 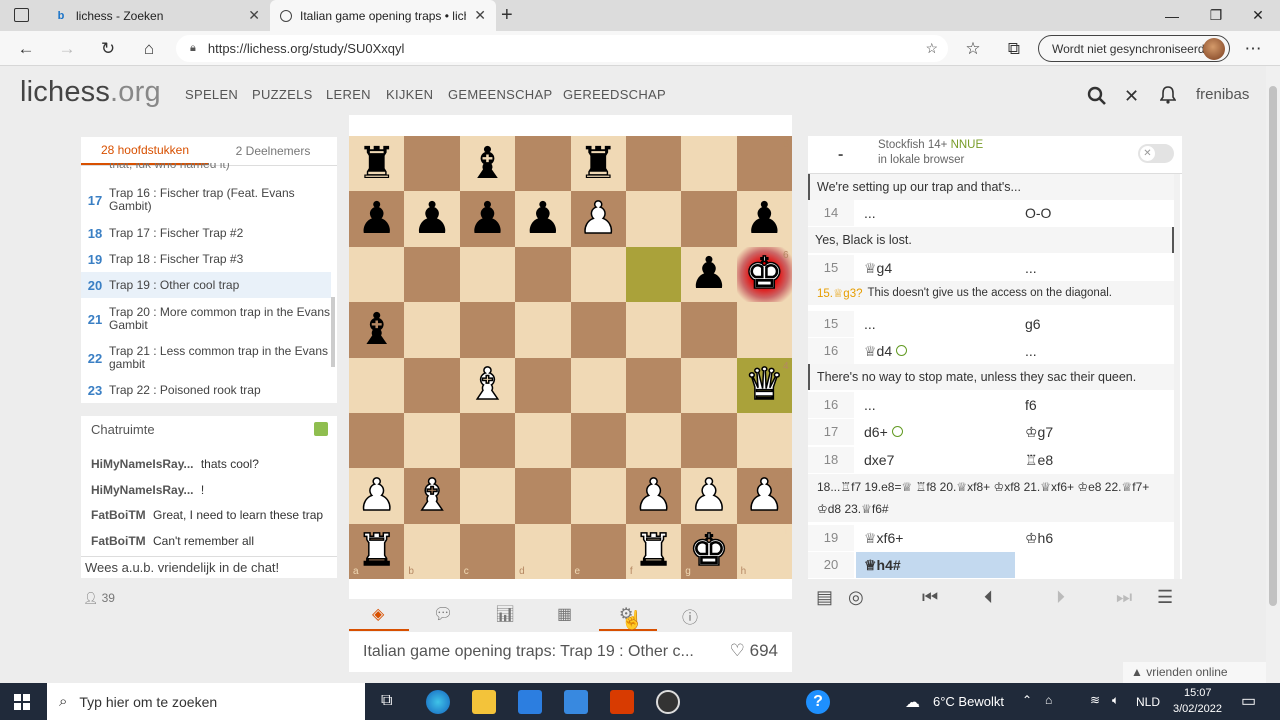 I want to click on square-a6, so click(x=377, y=274).